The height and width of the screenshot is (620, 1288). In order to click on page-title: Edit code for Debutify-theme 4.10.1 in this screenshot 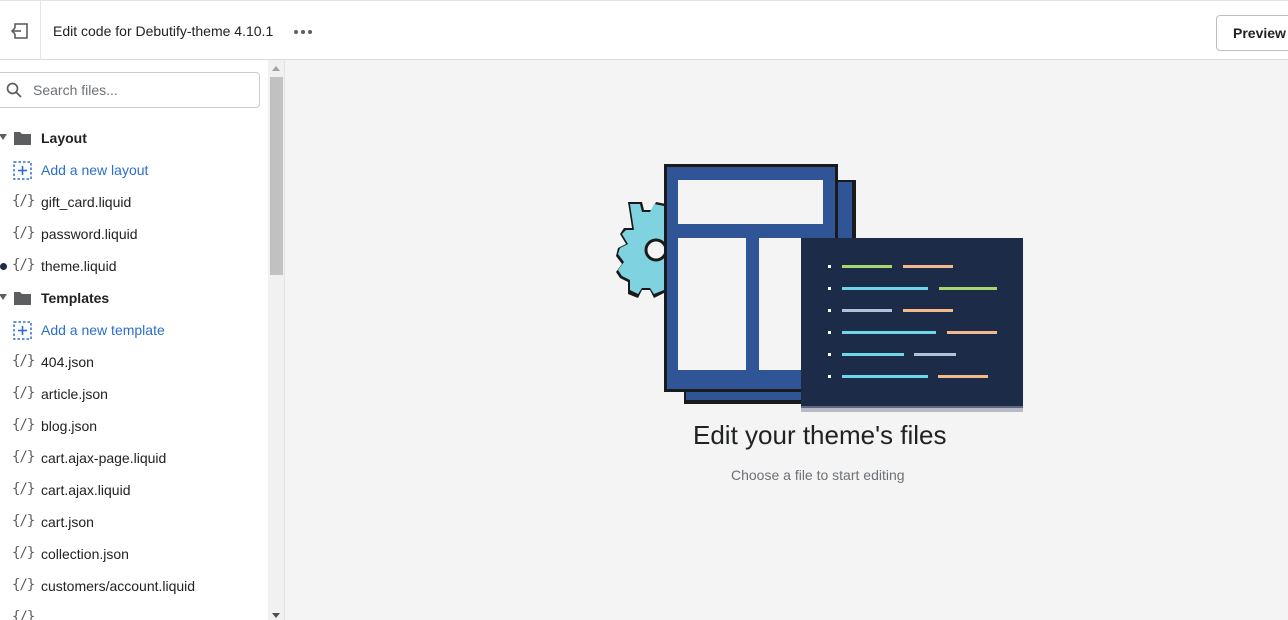, I will do `click(163, 31)`.